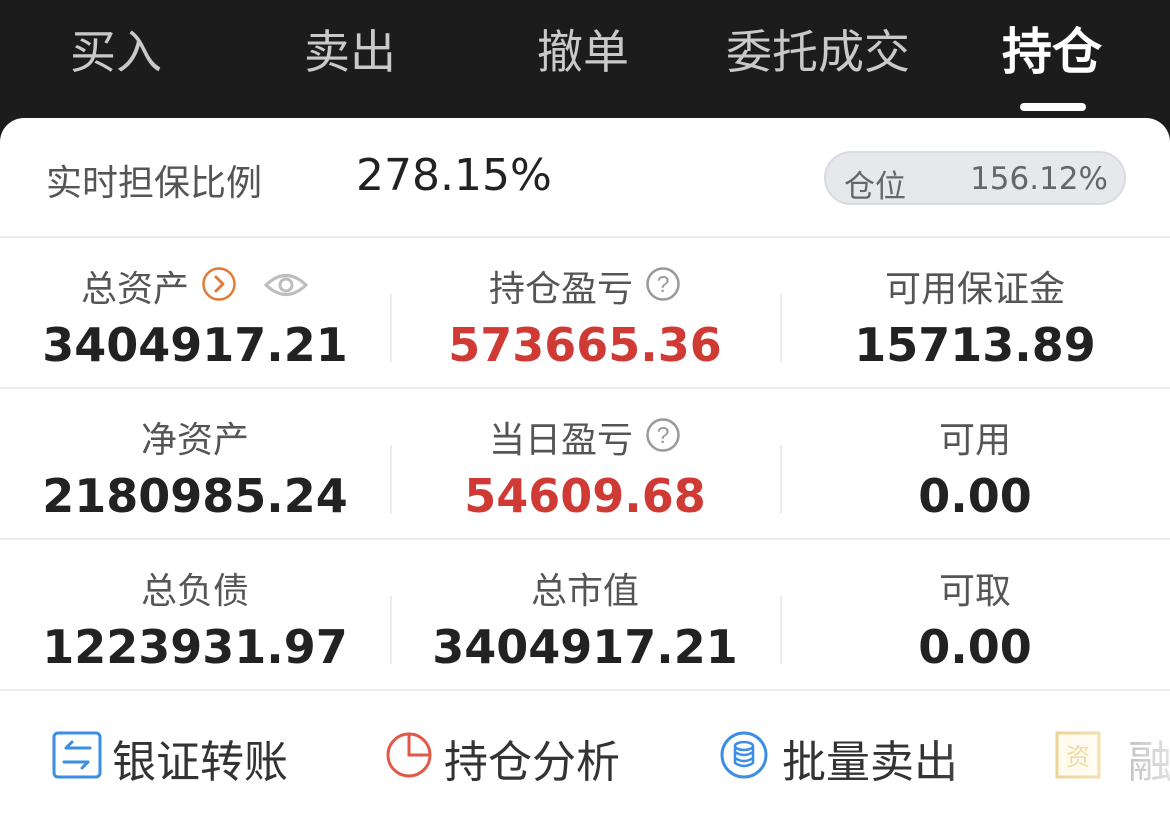 The width and height of the screenshot is (1170, 816). What do you see at coordinates (409, 755) in the screenshot?
I see `pie-chart-icon` at bounding box center [409, 755].